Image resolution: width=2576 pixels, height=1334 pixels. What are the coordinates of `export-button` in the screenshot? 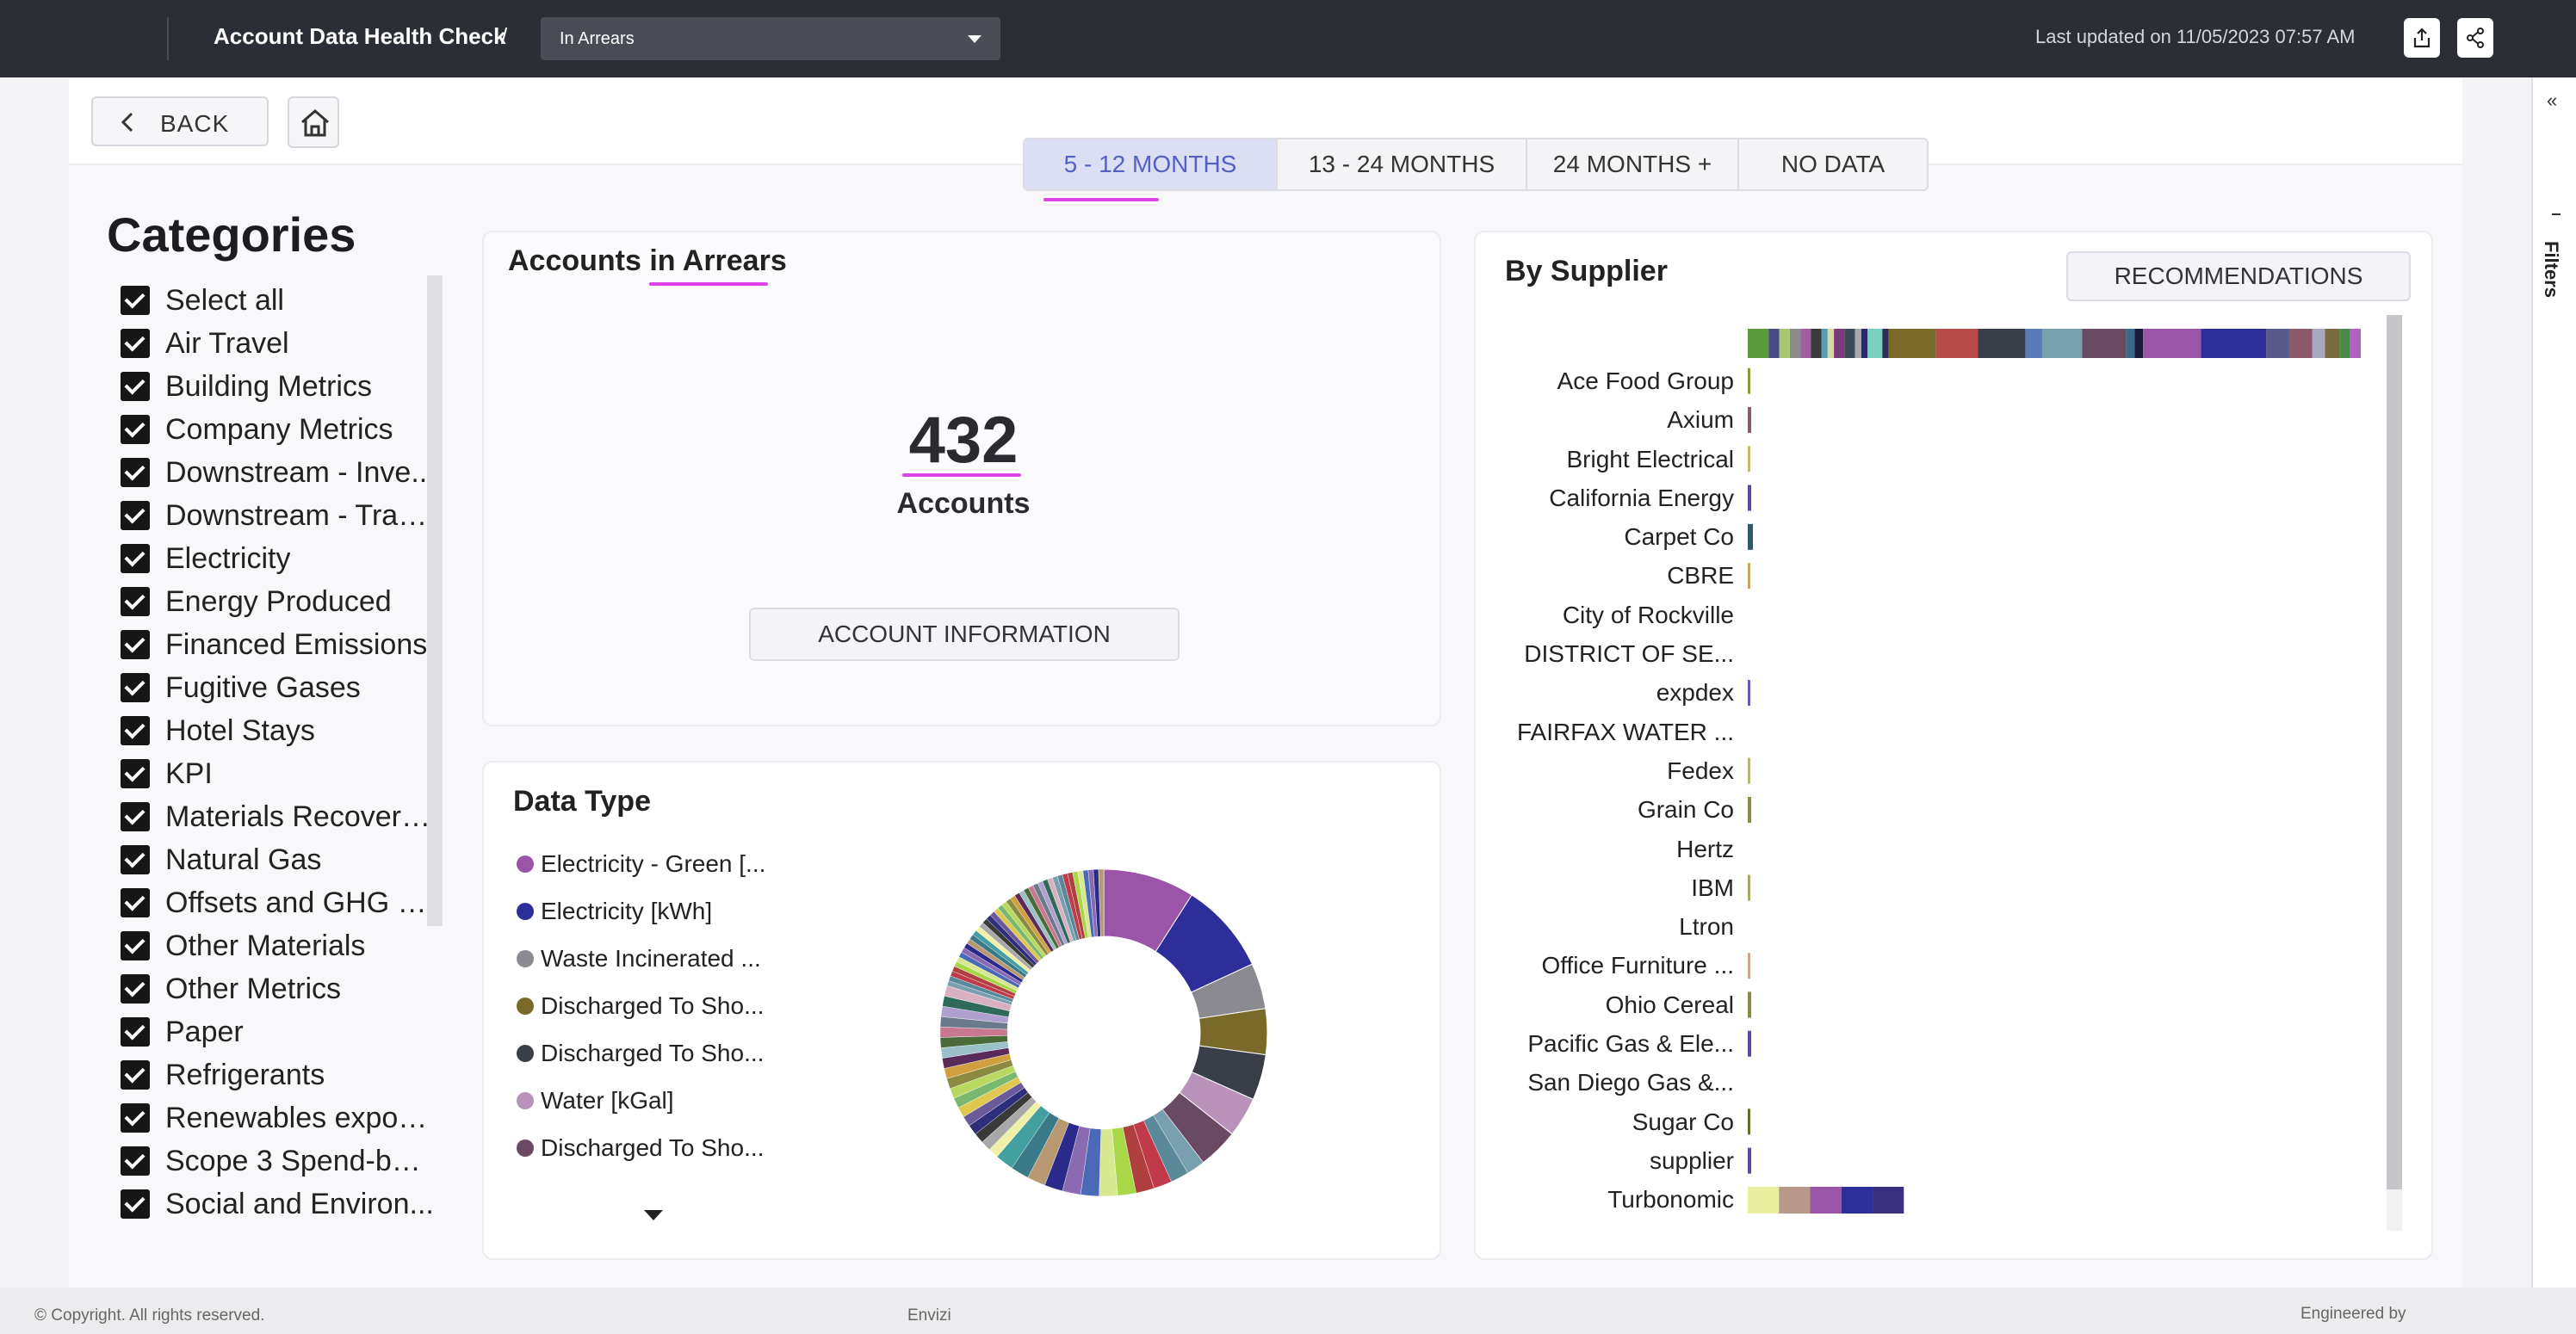 It's located at (2422, 38).